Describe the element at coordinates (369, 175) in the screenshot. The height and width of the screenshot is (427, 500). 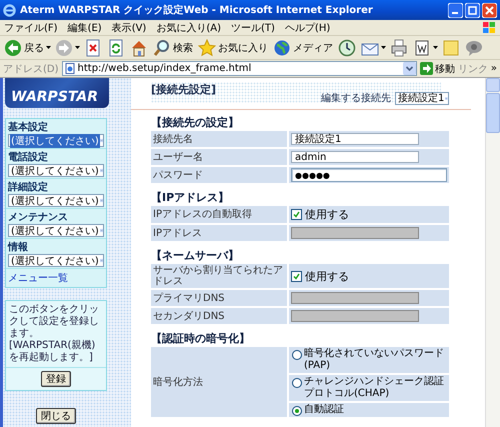
I see `password-field: ●●●●●` at that location.